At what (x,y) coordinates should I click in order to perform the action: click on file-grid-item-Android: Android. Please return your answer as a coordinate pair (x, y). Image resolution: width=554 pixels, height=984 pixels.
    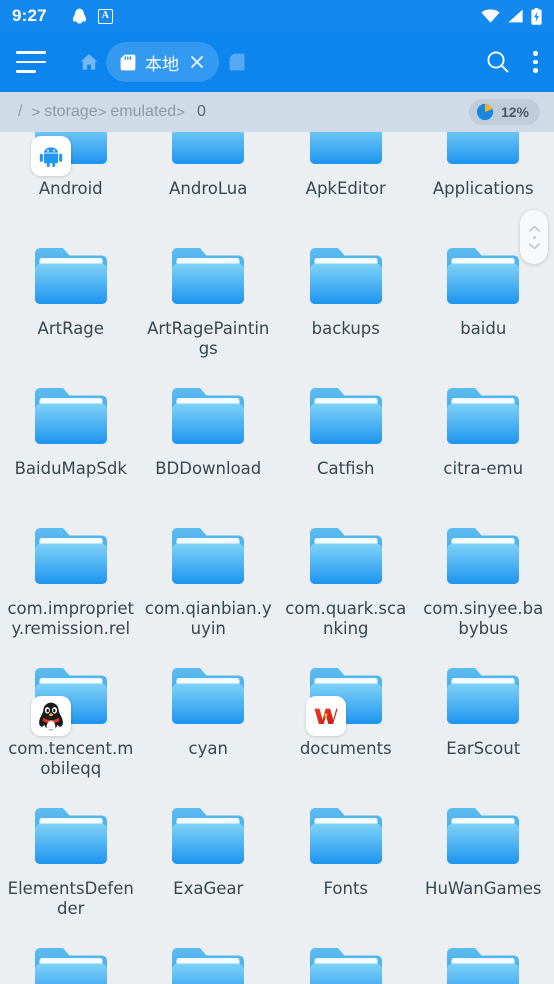
    Looking at the image, I should click on (71, 187).